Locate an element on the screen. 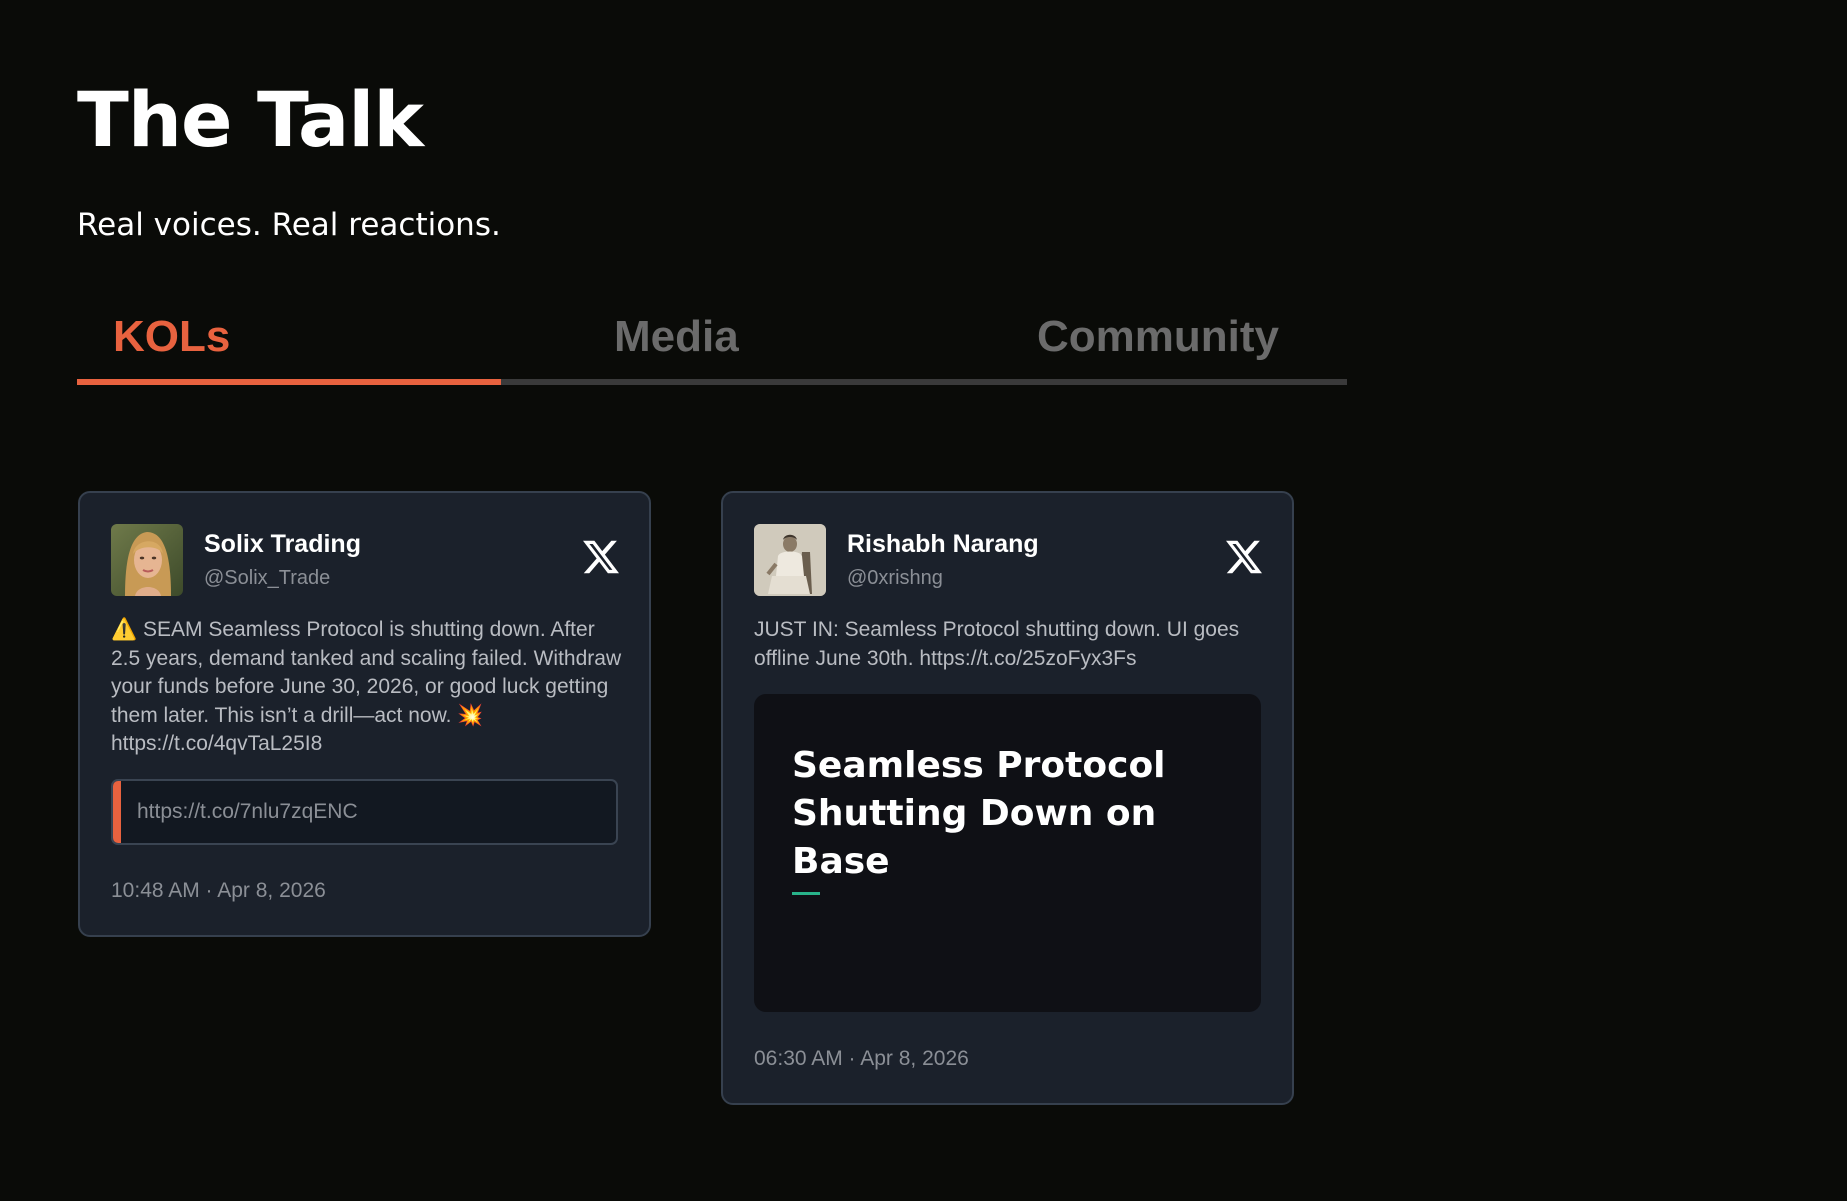  media-preview: Seamless Protocol Shutting Down on Base is located at coordinates (1007, 853).